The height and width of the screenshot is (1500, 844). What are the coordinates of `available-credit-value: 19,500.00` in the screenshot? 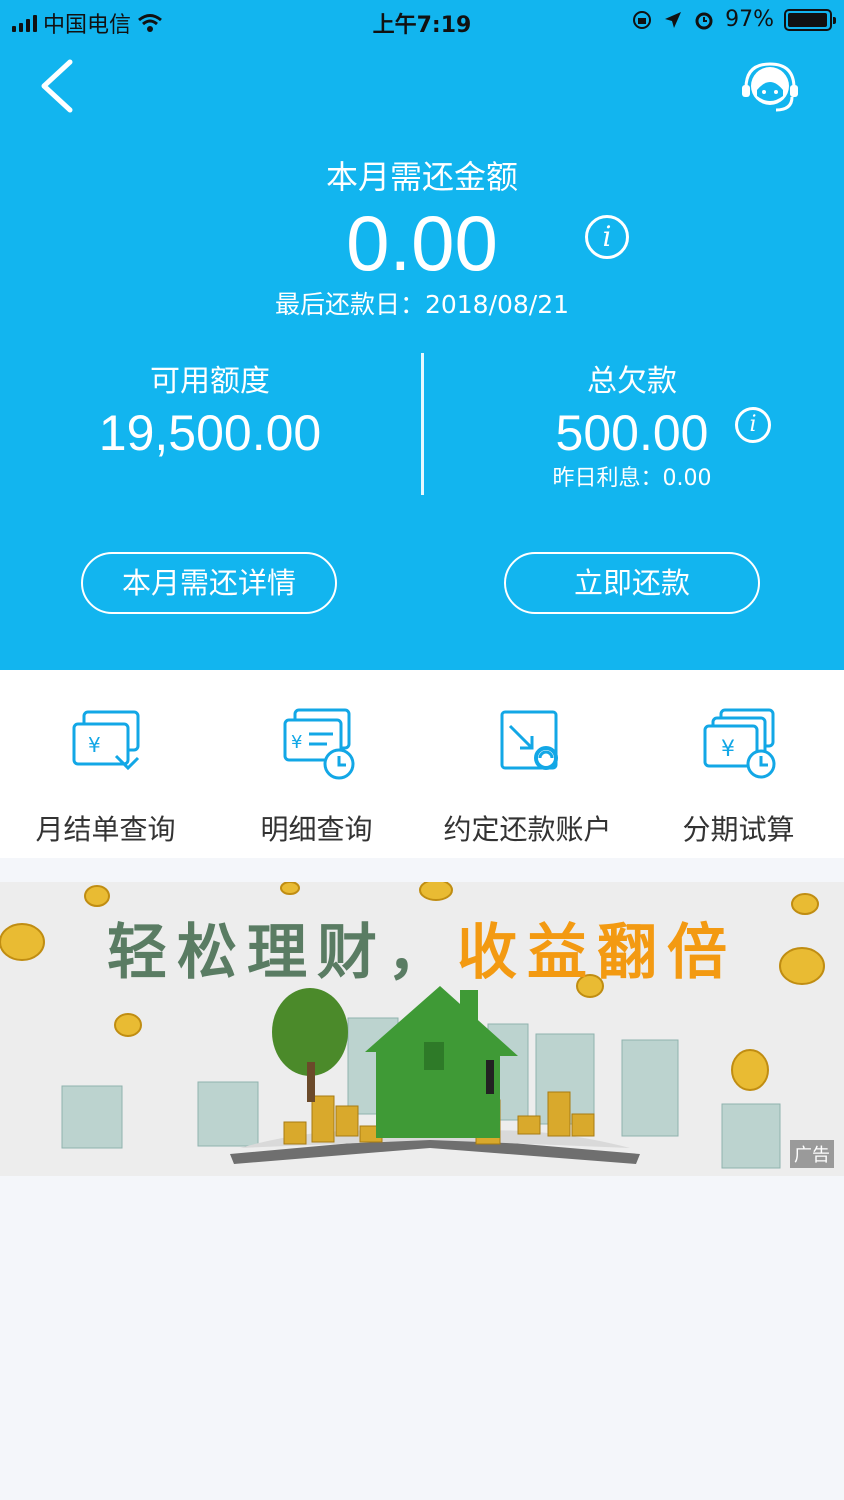 It's located at (210, 433).